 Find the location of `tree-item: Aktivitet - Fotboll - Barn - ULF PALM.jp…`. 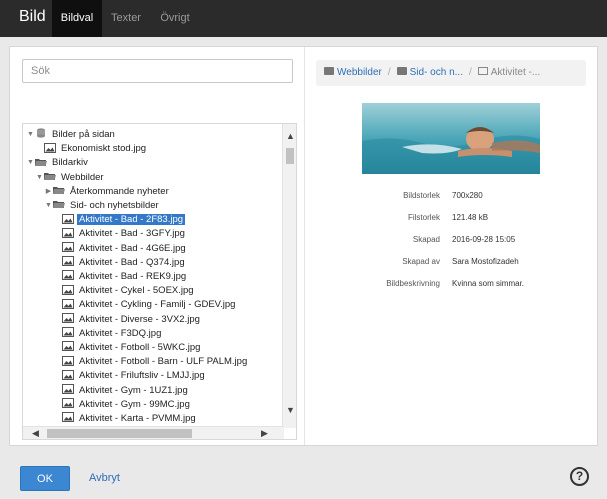

tree-item: Aktivitet - Fotboll - Barn - ULF PALM.jp… is located at coordinates (151, 362).